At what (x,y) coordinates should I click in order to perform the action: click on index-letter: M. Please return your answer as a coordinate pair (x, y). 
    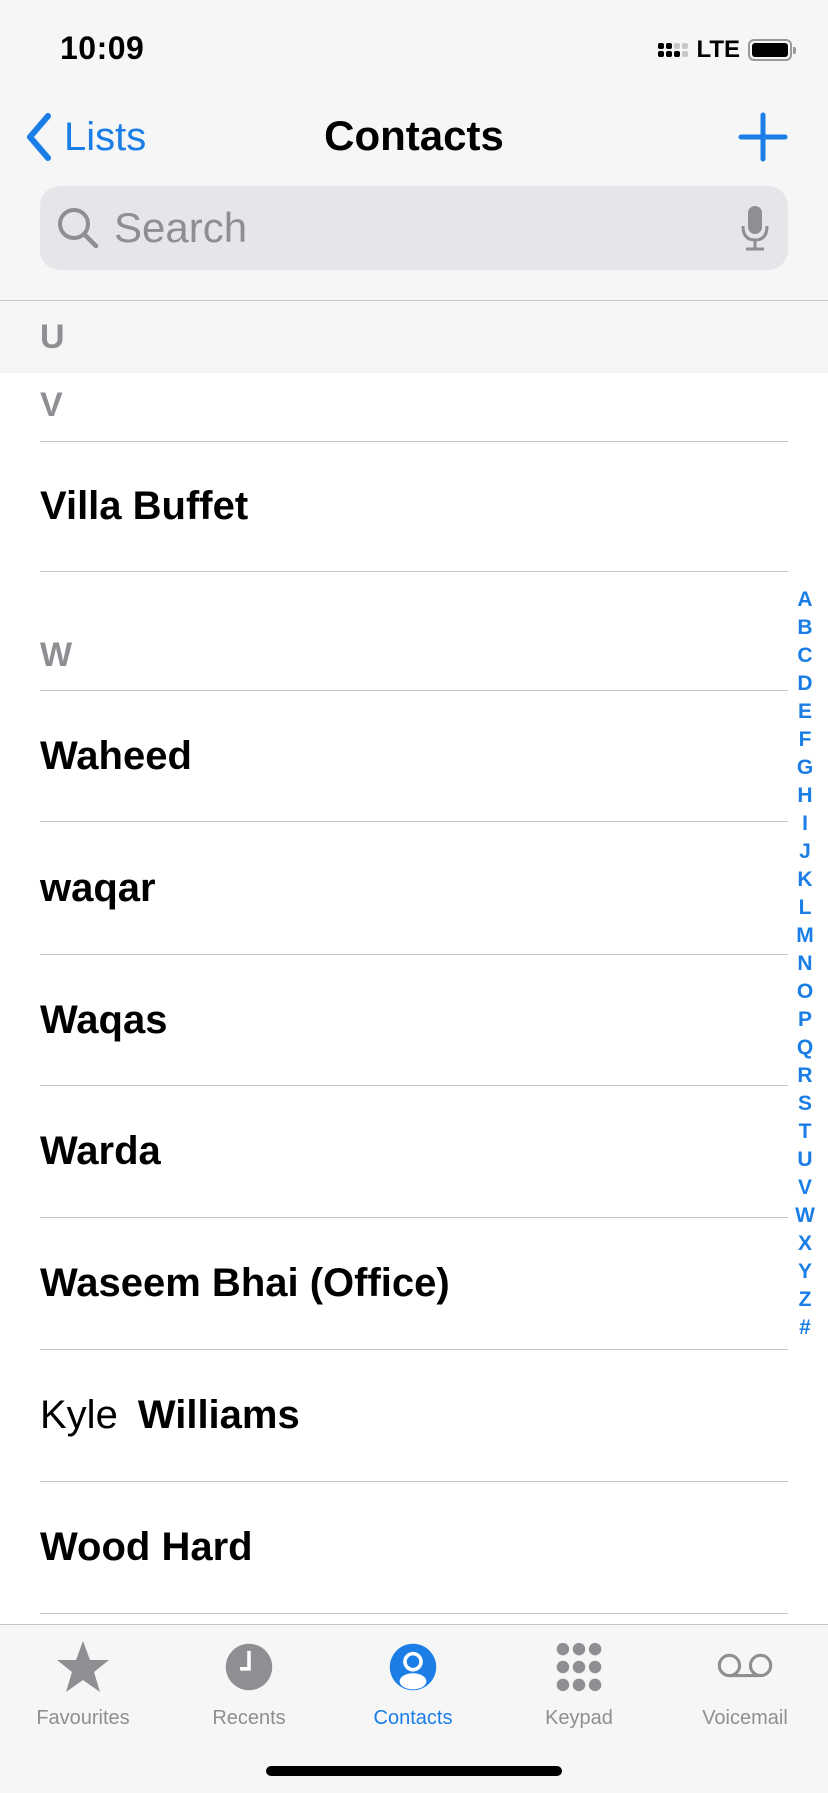
    Looking at the image, I should click on (805, 936).